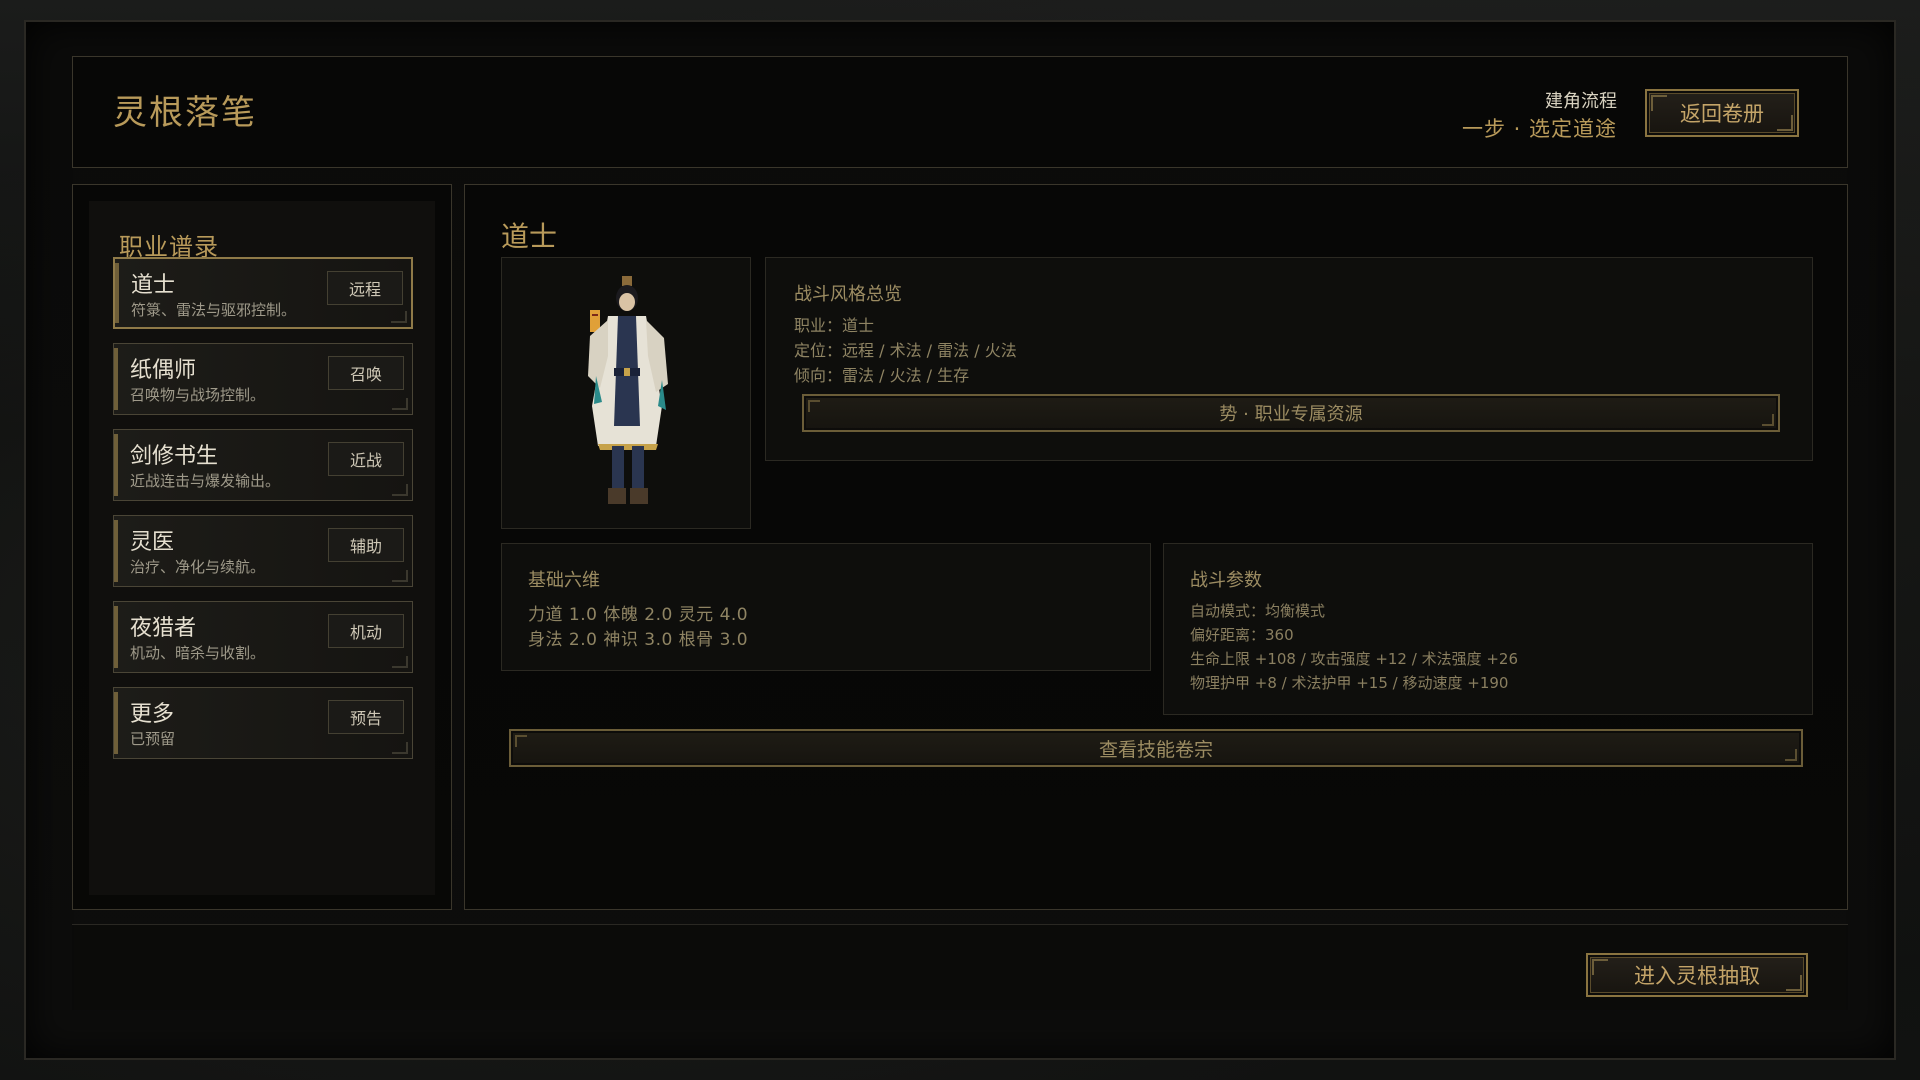  I want to click on overview-profession: 职业：道士, so click(834, 325).